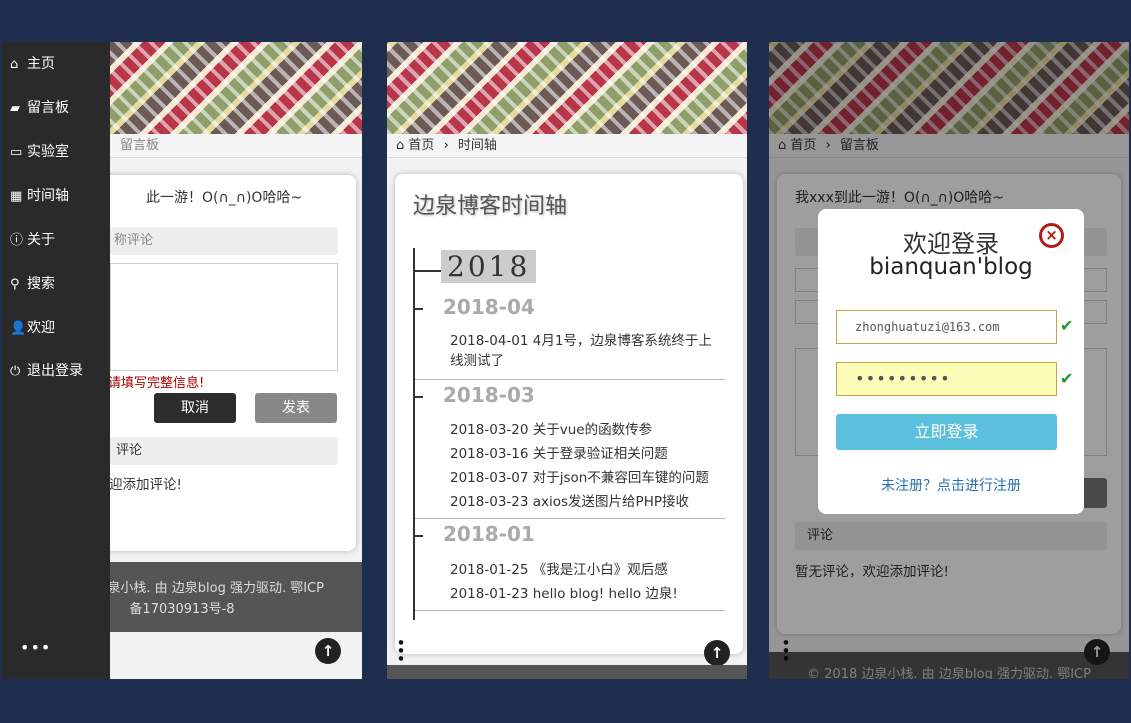 The width and height of the screenshot is (1131, 723). Describe the element at coordinates (35, 647) in the screenshot. I see `more-icon: •••` at that location.